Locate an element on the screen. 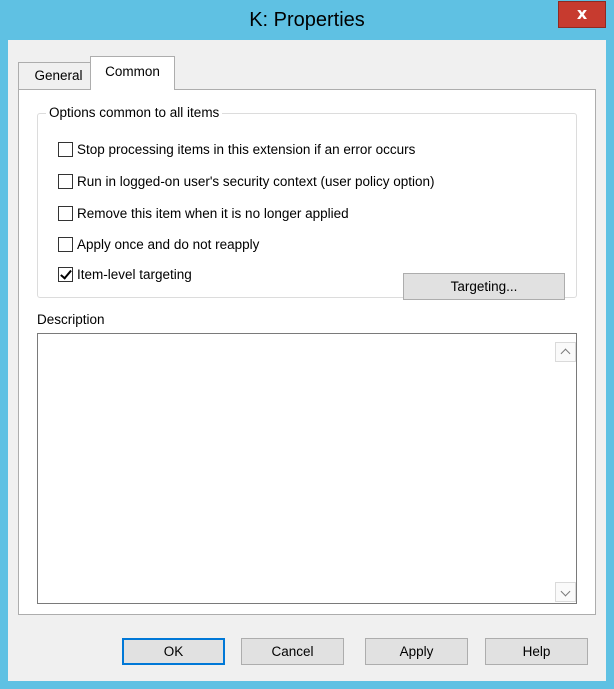 The width and height of the screenshot is (614, 689). help-button: Help is located at coordinates (536, 651).